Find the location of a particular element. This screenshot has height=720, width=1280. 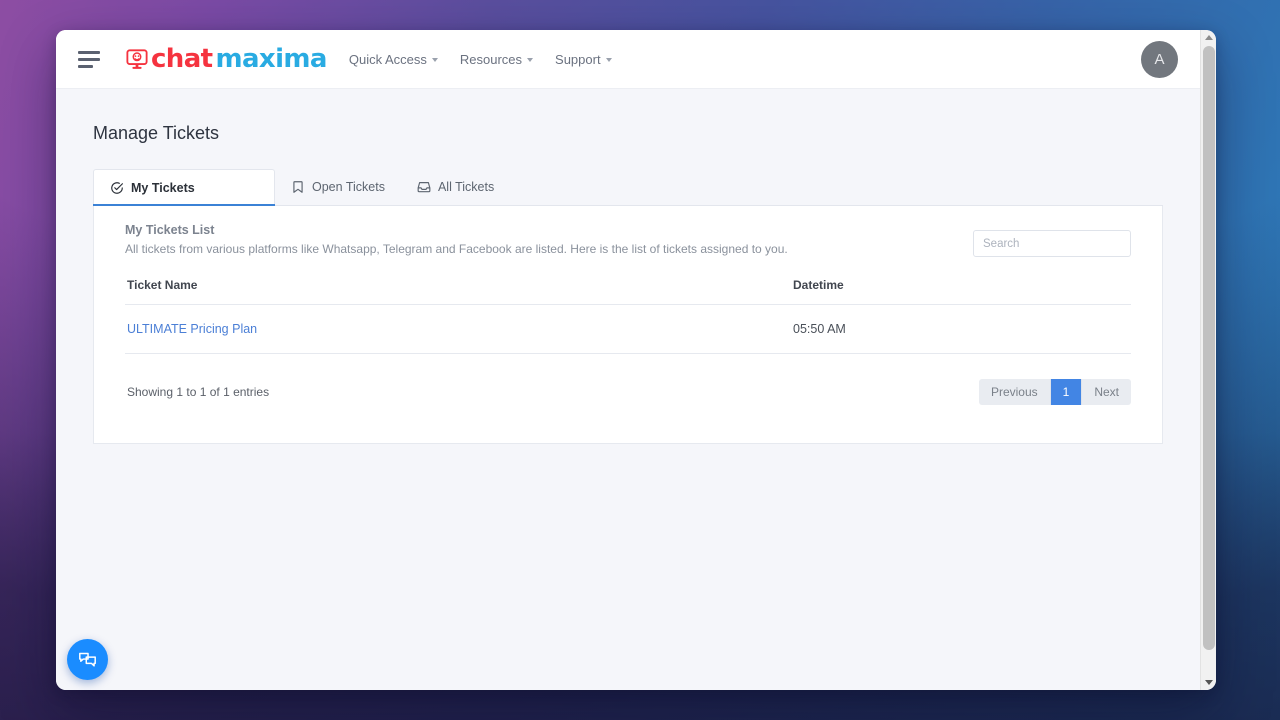

logo-text-maxima: maxima is located at coordinates (271, 59).